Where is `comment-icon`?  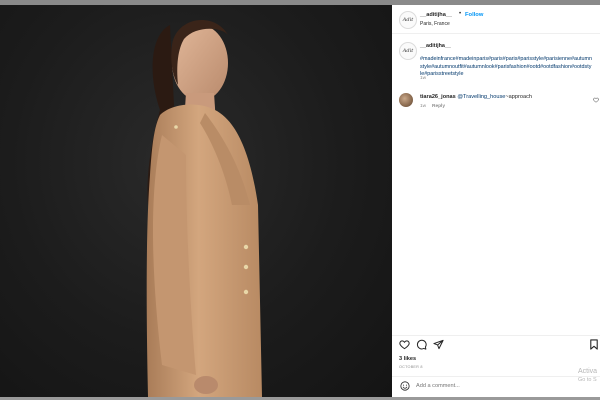 comment-icon is located at coordinates (421, 344).